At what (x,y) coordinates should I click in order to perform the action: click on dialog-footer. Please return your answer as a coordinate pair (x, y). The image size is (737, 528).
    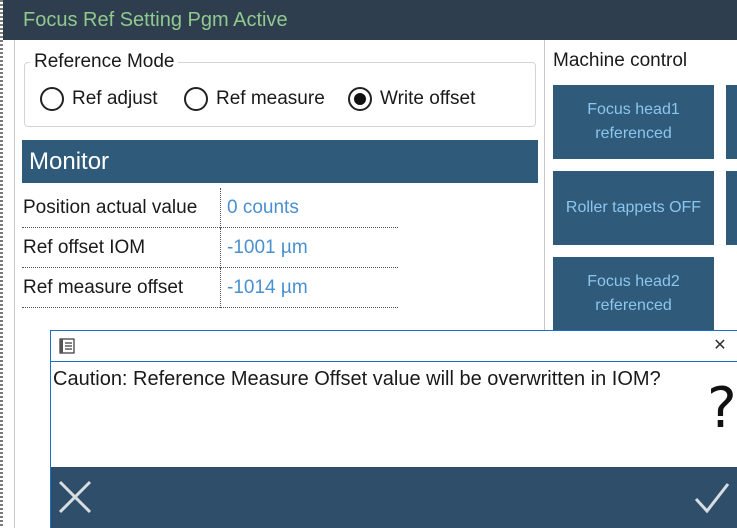
    Looking at the image, I should click on (394, 497).